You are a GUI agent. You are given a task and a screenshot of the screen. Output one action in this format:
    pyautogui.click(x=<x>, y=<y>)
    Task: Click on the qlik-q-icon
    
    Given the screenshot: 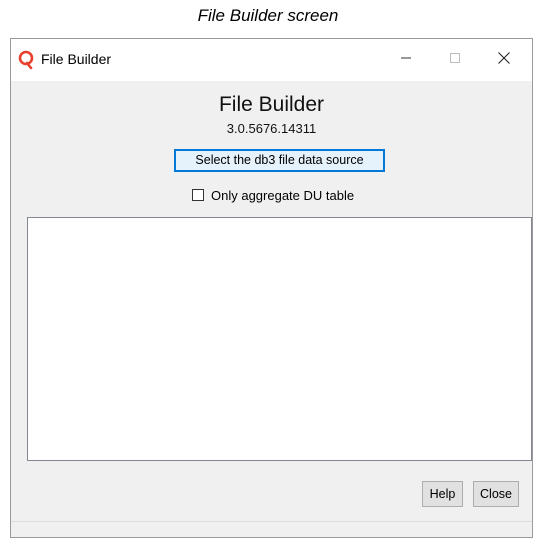 What is the action you would take?
    pyautogui.click(x=26, y=60)
    